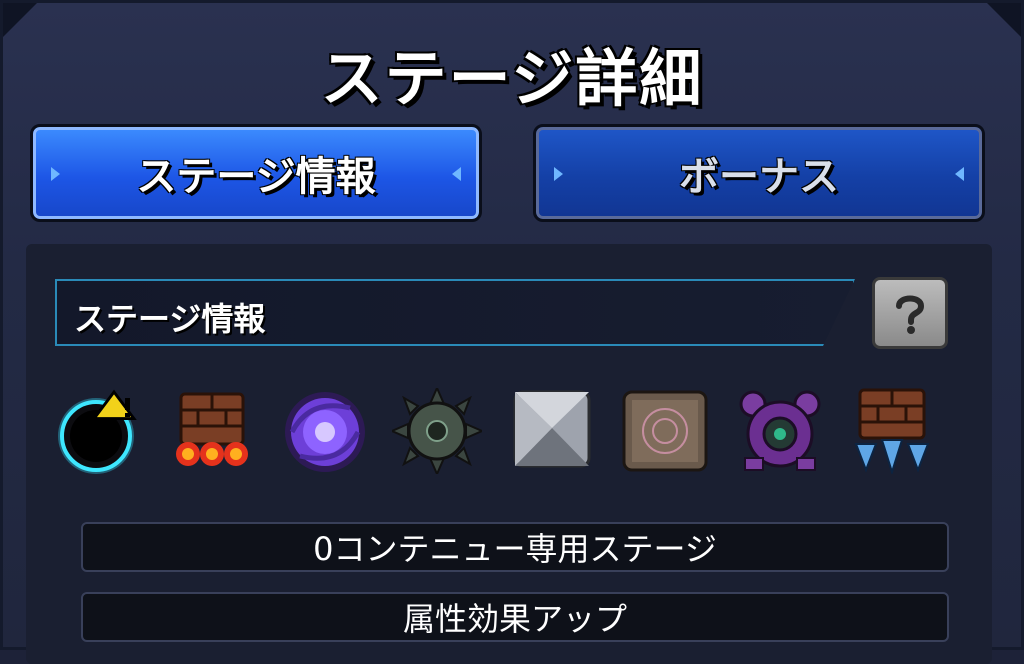 The width and height of the screenshot is (1024, 664). I want to click on black-hole-icon, so click(97, 431).